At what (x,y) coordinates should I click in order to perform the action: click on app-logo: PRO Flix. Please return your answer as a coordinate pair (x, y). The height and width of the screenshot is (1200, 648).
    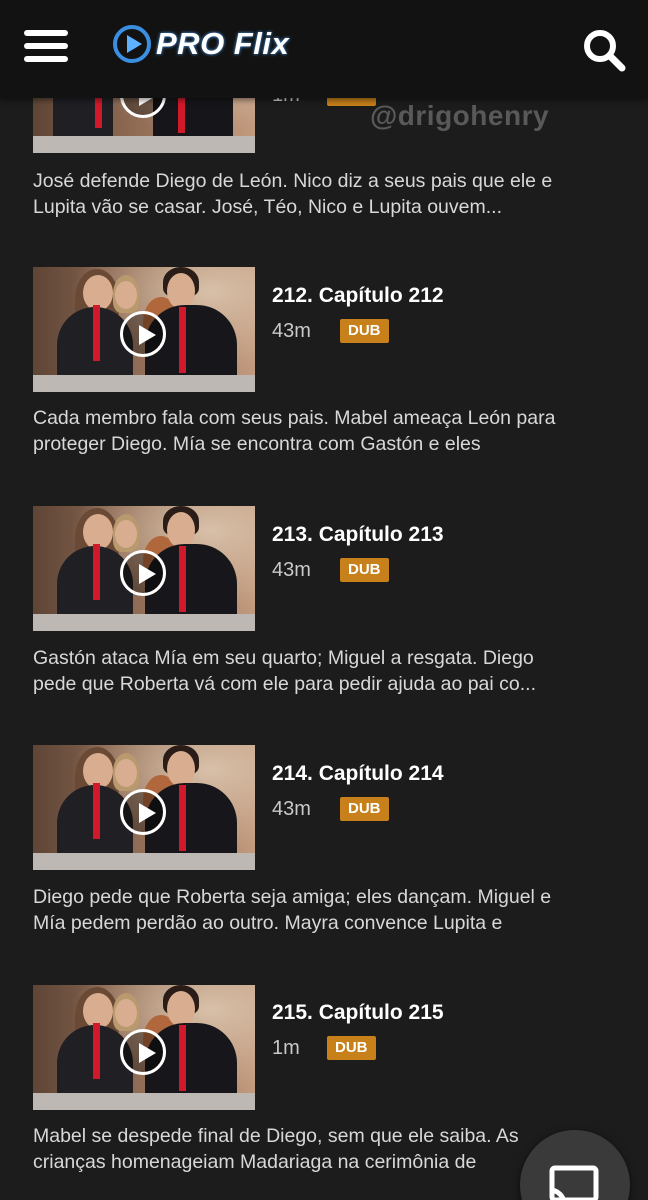
    Looking at the image, I should click on (200, 44).